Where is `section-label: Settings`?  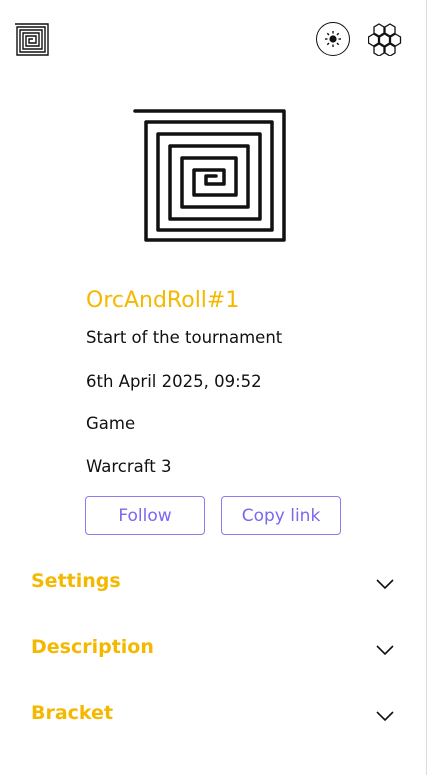
section-label: Settings is located at coordinates (76, 581).